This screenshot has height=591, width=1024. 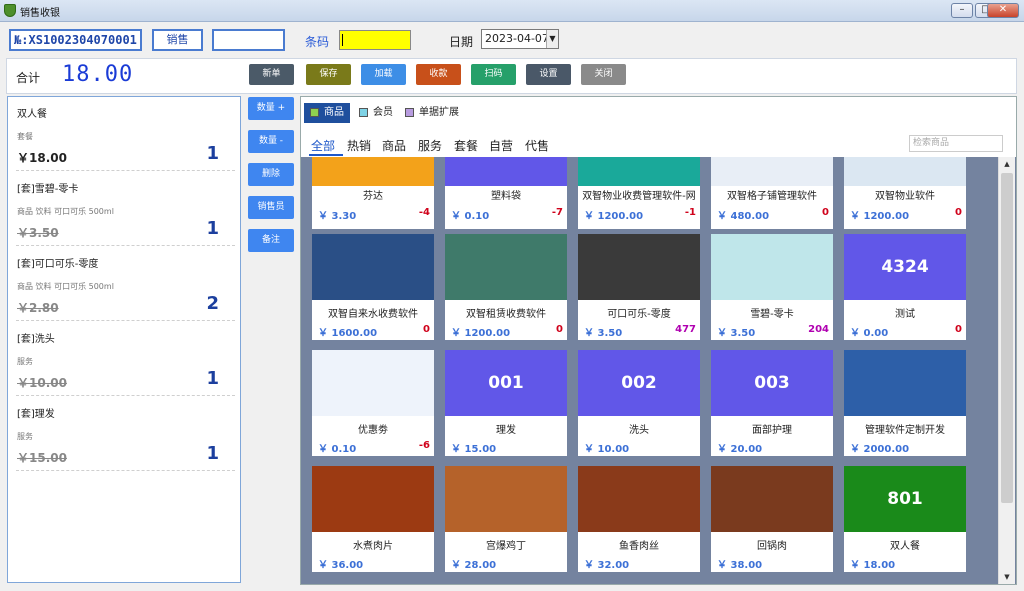 What do you see at coordinates (359, 145) in the screenshot?
I see `filter-hot: 热销` at bounding box center [359, 145].